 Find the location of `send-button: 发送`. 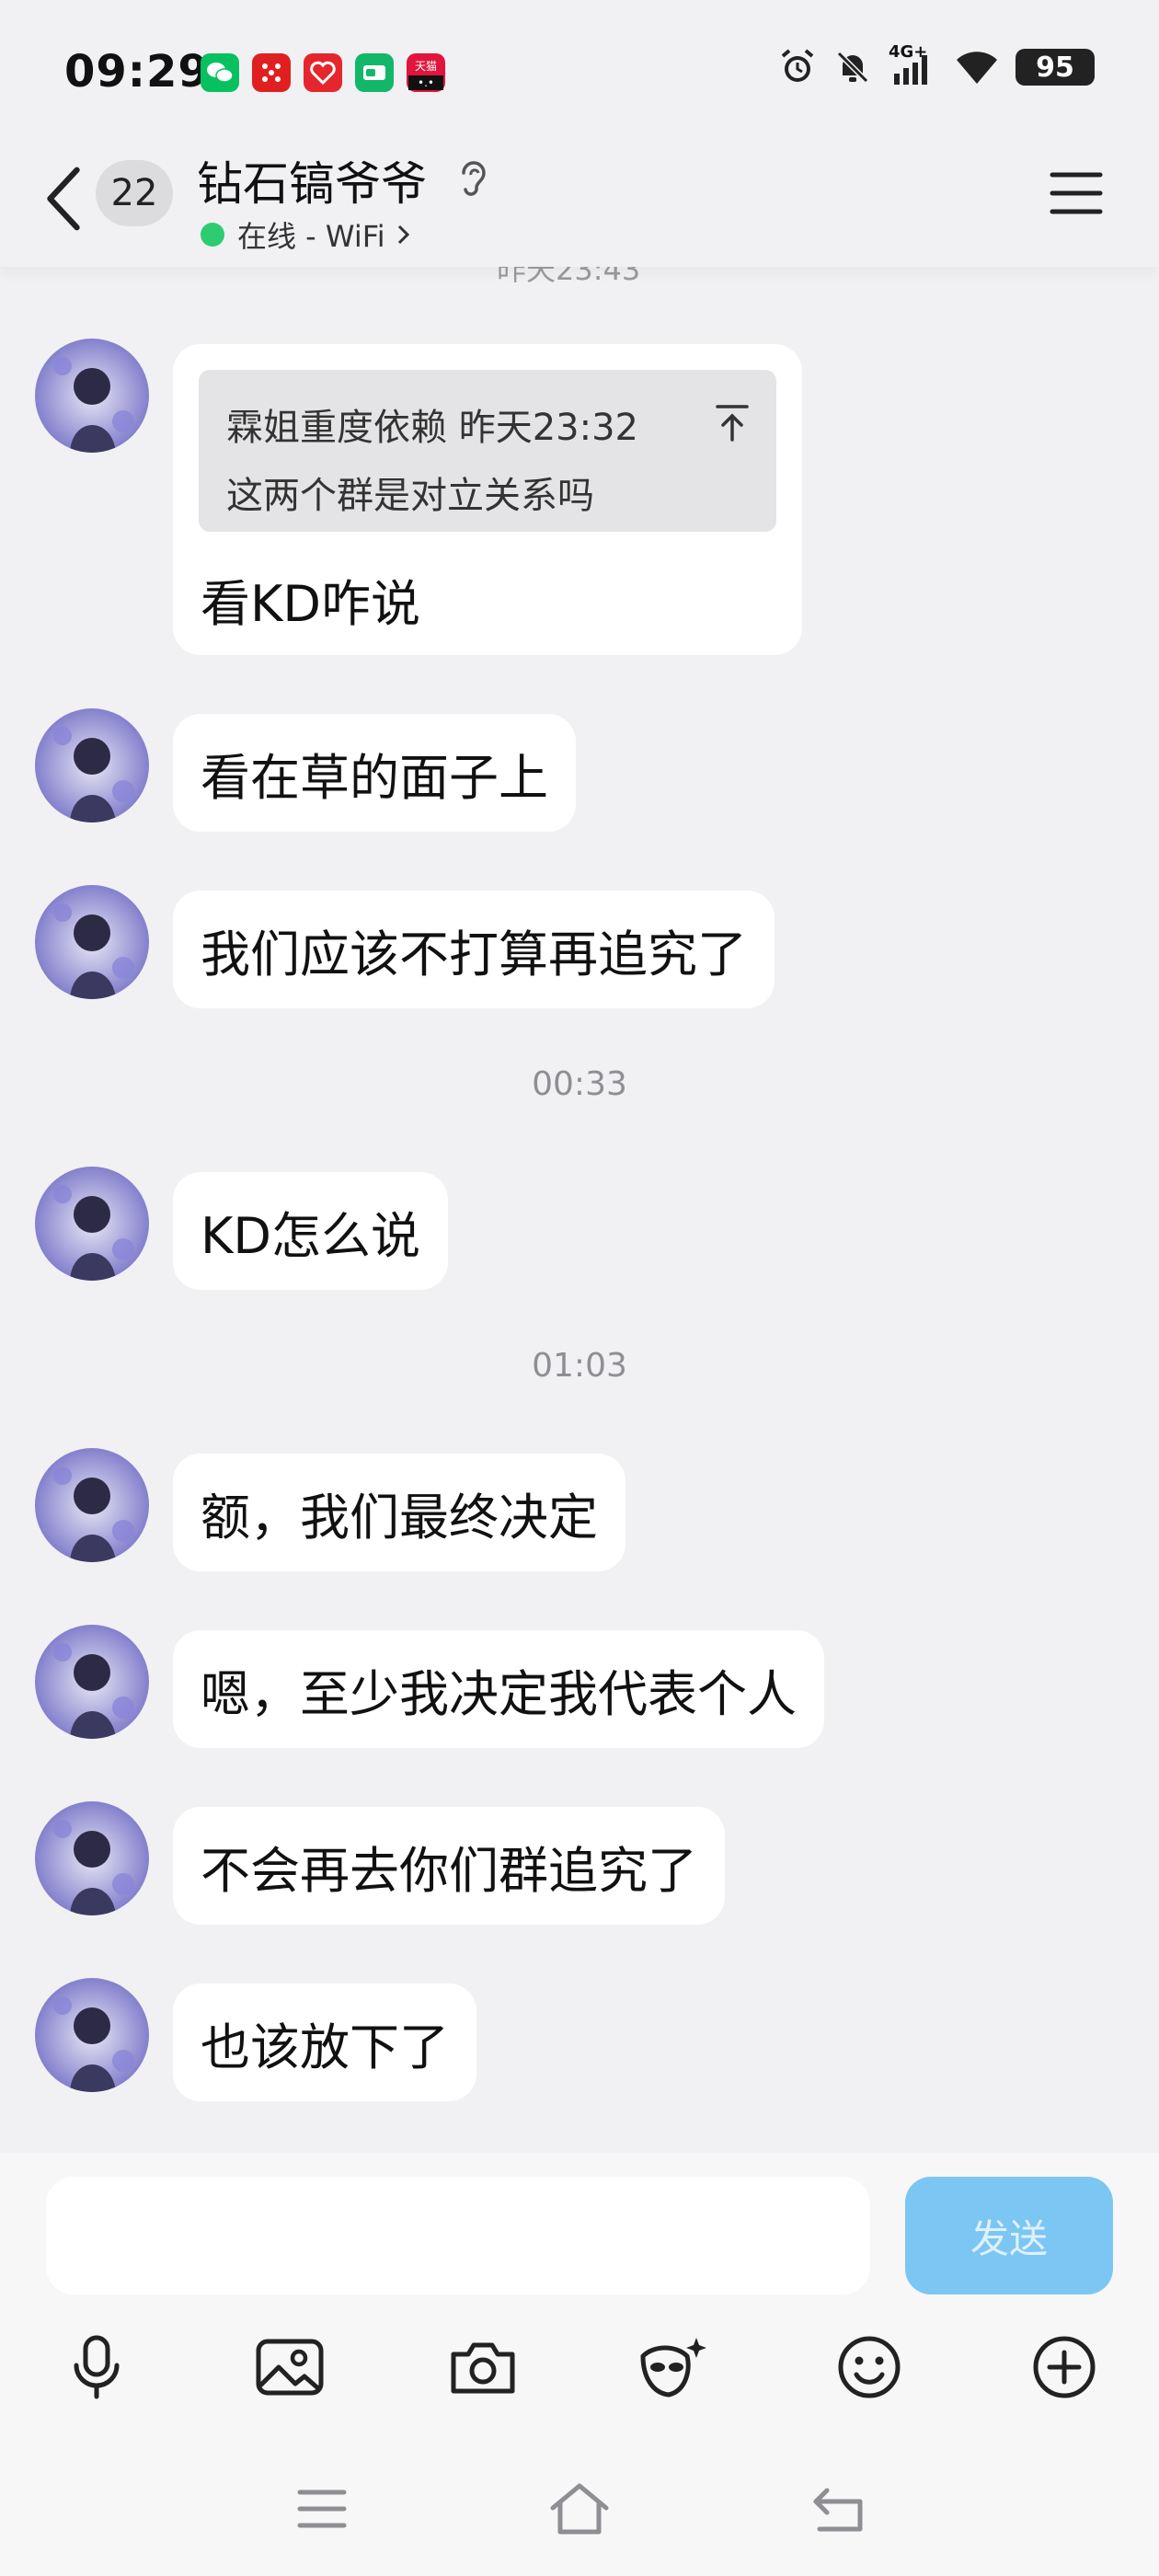

send-button: 发送 is located at coordinates (1009, 2235).